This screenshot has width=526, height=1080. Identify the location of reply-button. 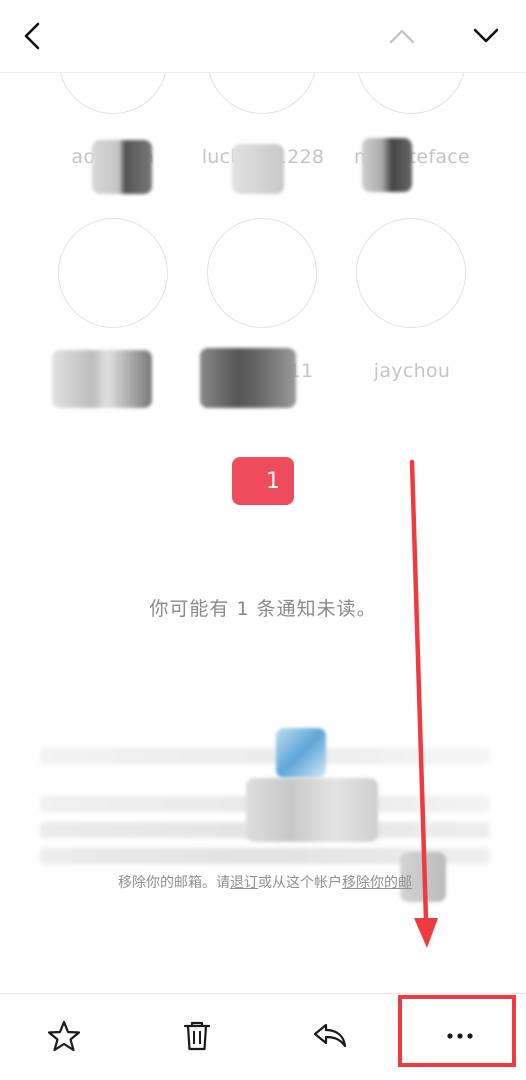
(330, 1036).